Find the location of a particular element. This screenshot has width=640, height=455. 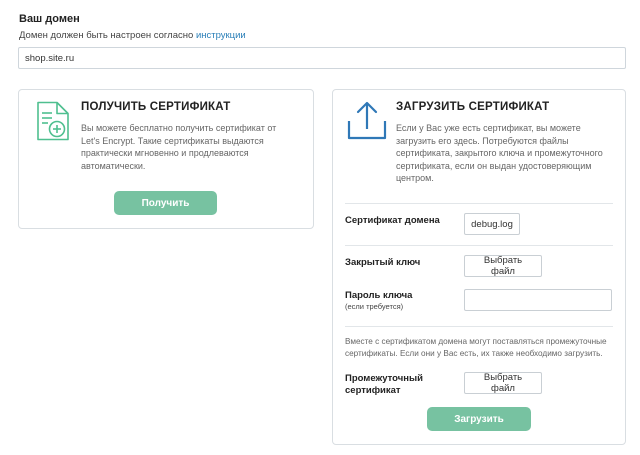

intermediate-certificate-label: Промежуточный сертификат is located at coordinates (384, 385).